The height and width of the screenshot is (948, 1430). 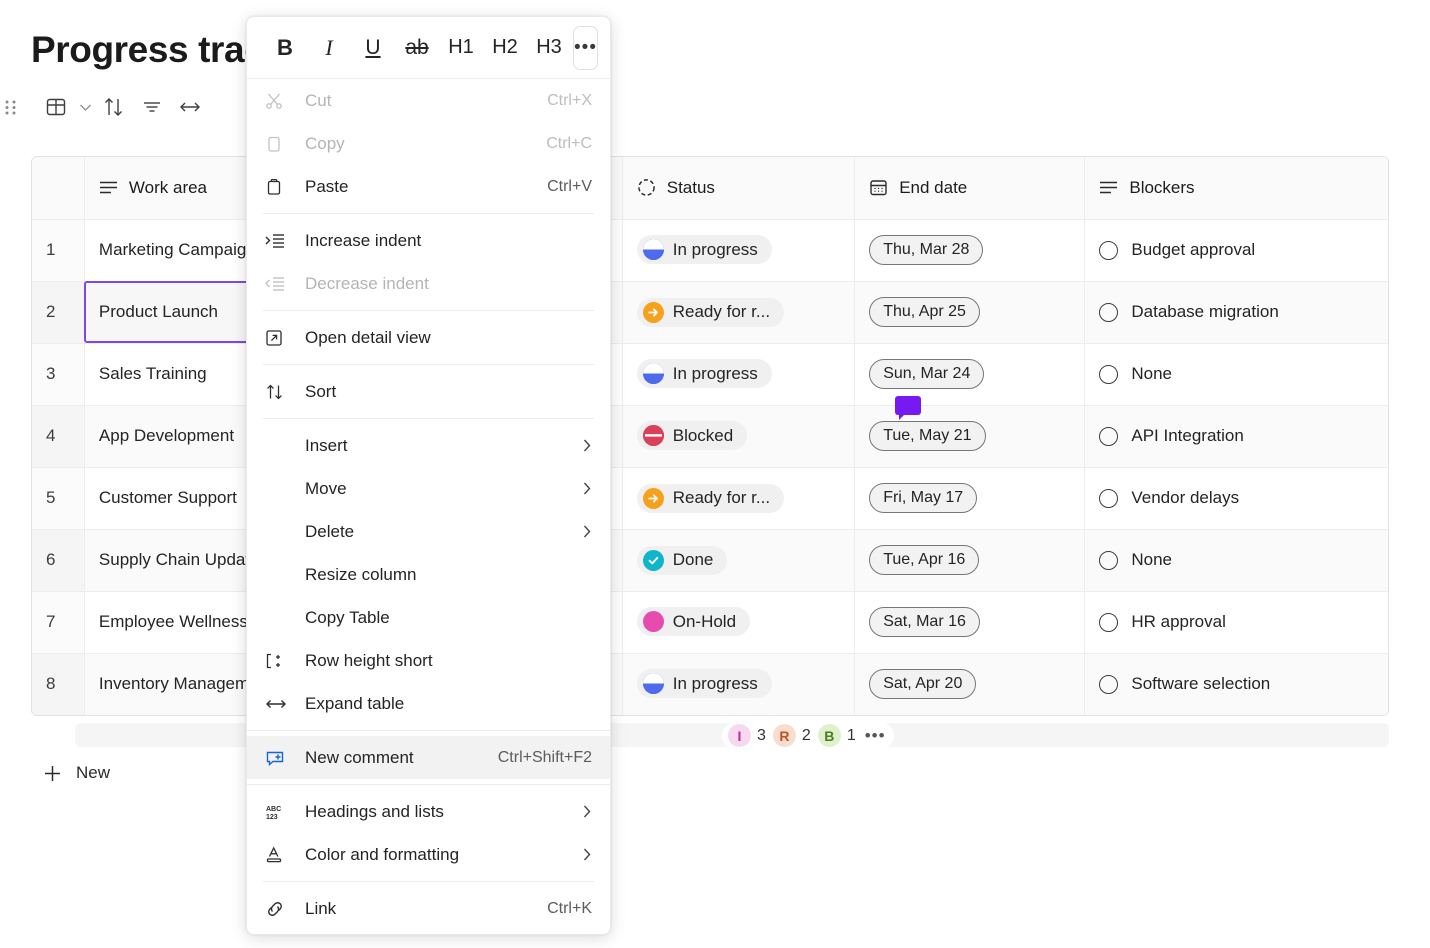 What do you see at coordinates (373, 48) in the screenshot?
I see `underline-button: U` at bounding box center [373, 48].